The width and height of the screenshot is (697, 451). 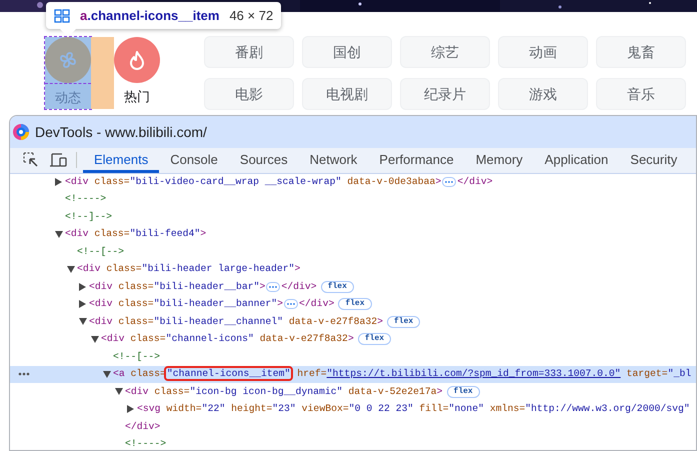 What do you see at coordinates (135, 234) in the screenshot?
I see `code-line: <div class="bili-feed4">` at bounding box center [135, 234].